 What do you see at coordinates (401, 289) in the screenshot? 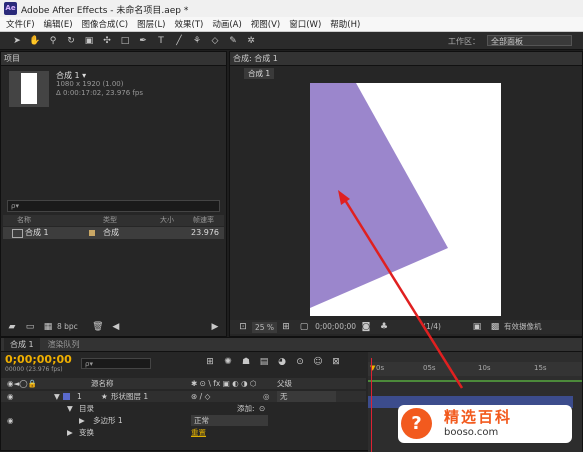
I see `annotation-arrow` at bounding box center [401, 289].